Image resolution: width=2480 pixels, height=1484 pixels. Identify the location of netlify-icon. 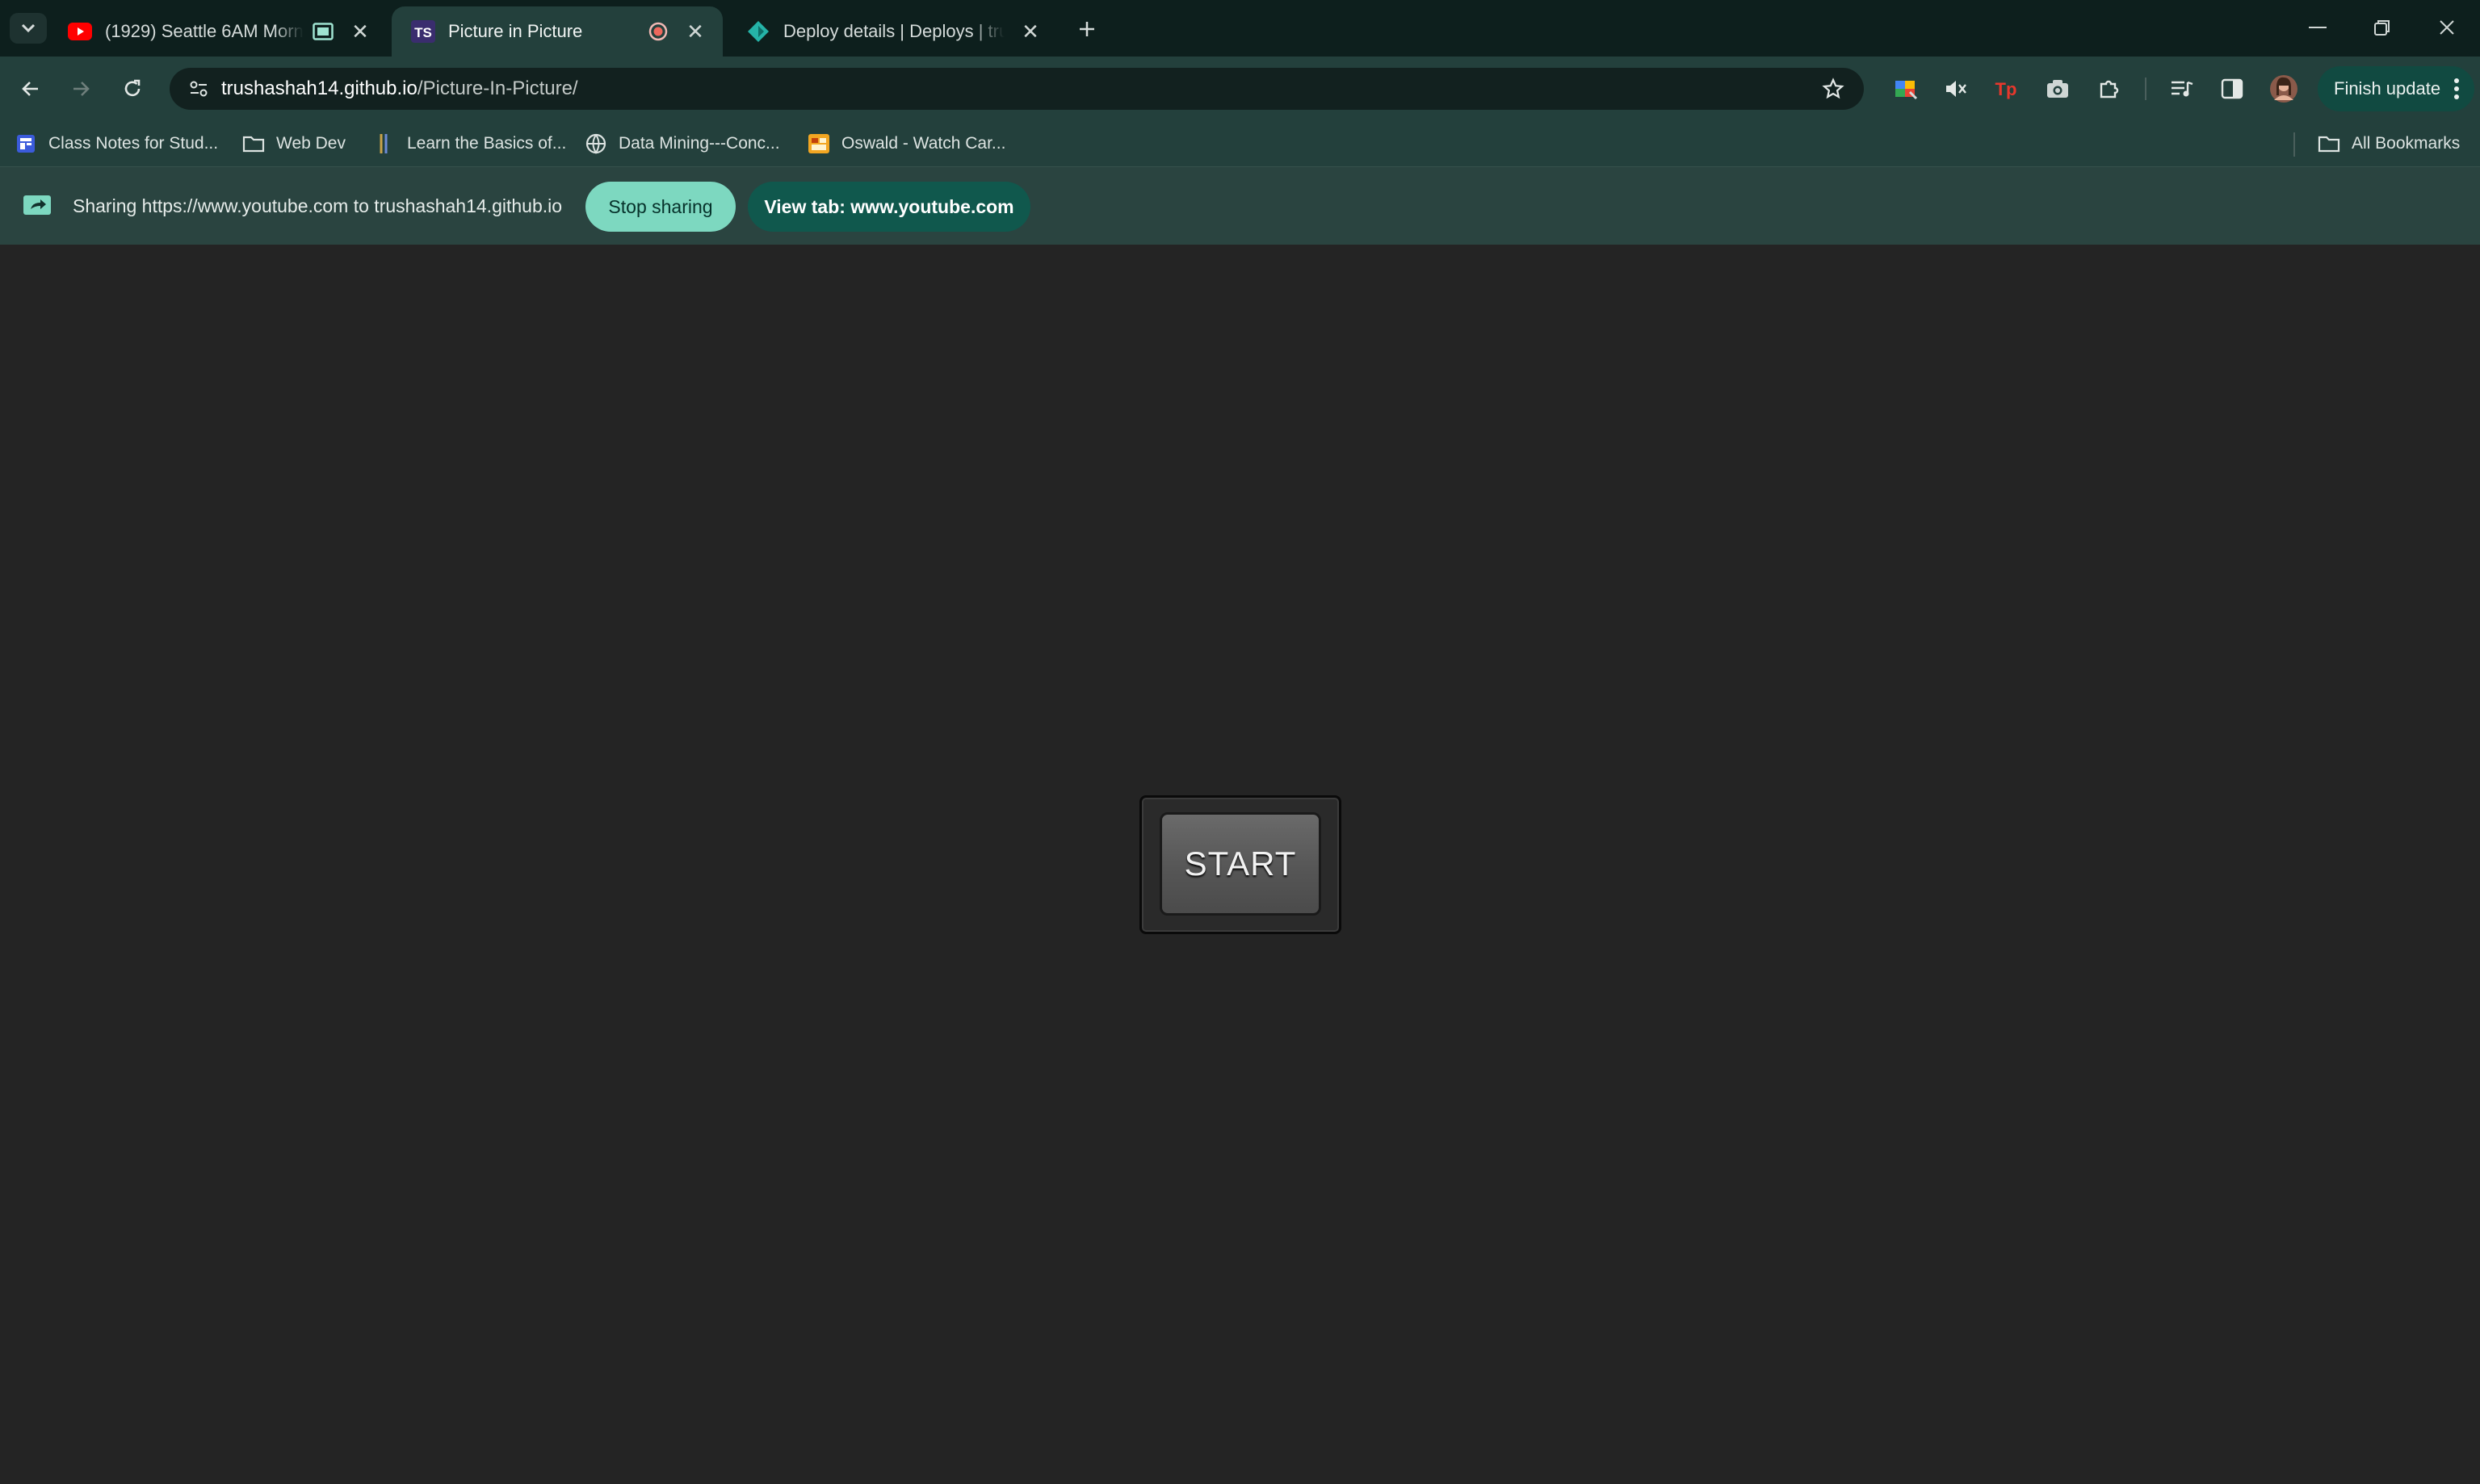
(758, 31).